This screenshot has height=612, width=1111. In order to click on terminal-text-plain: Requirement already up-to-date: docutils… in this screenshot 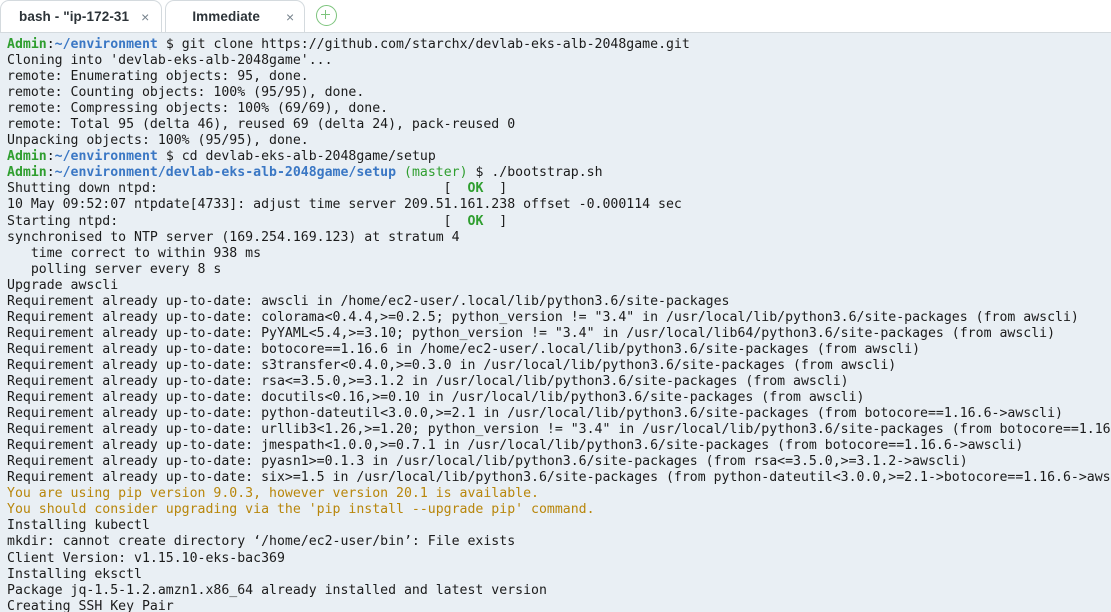, I will do `click(436, 398)`.